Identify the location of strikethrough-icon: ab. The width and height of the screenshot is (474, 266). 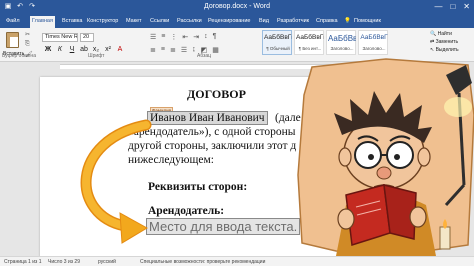
(84, 49).